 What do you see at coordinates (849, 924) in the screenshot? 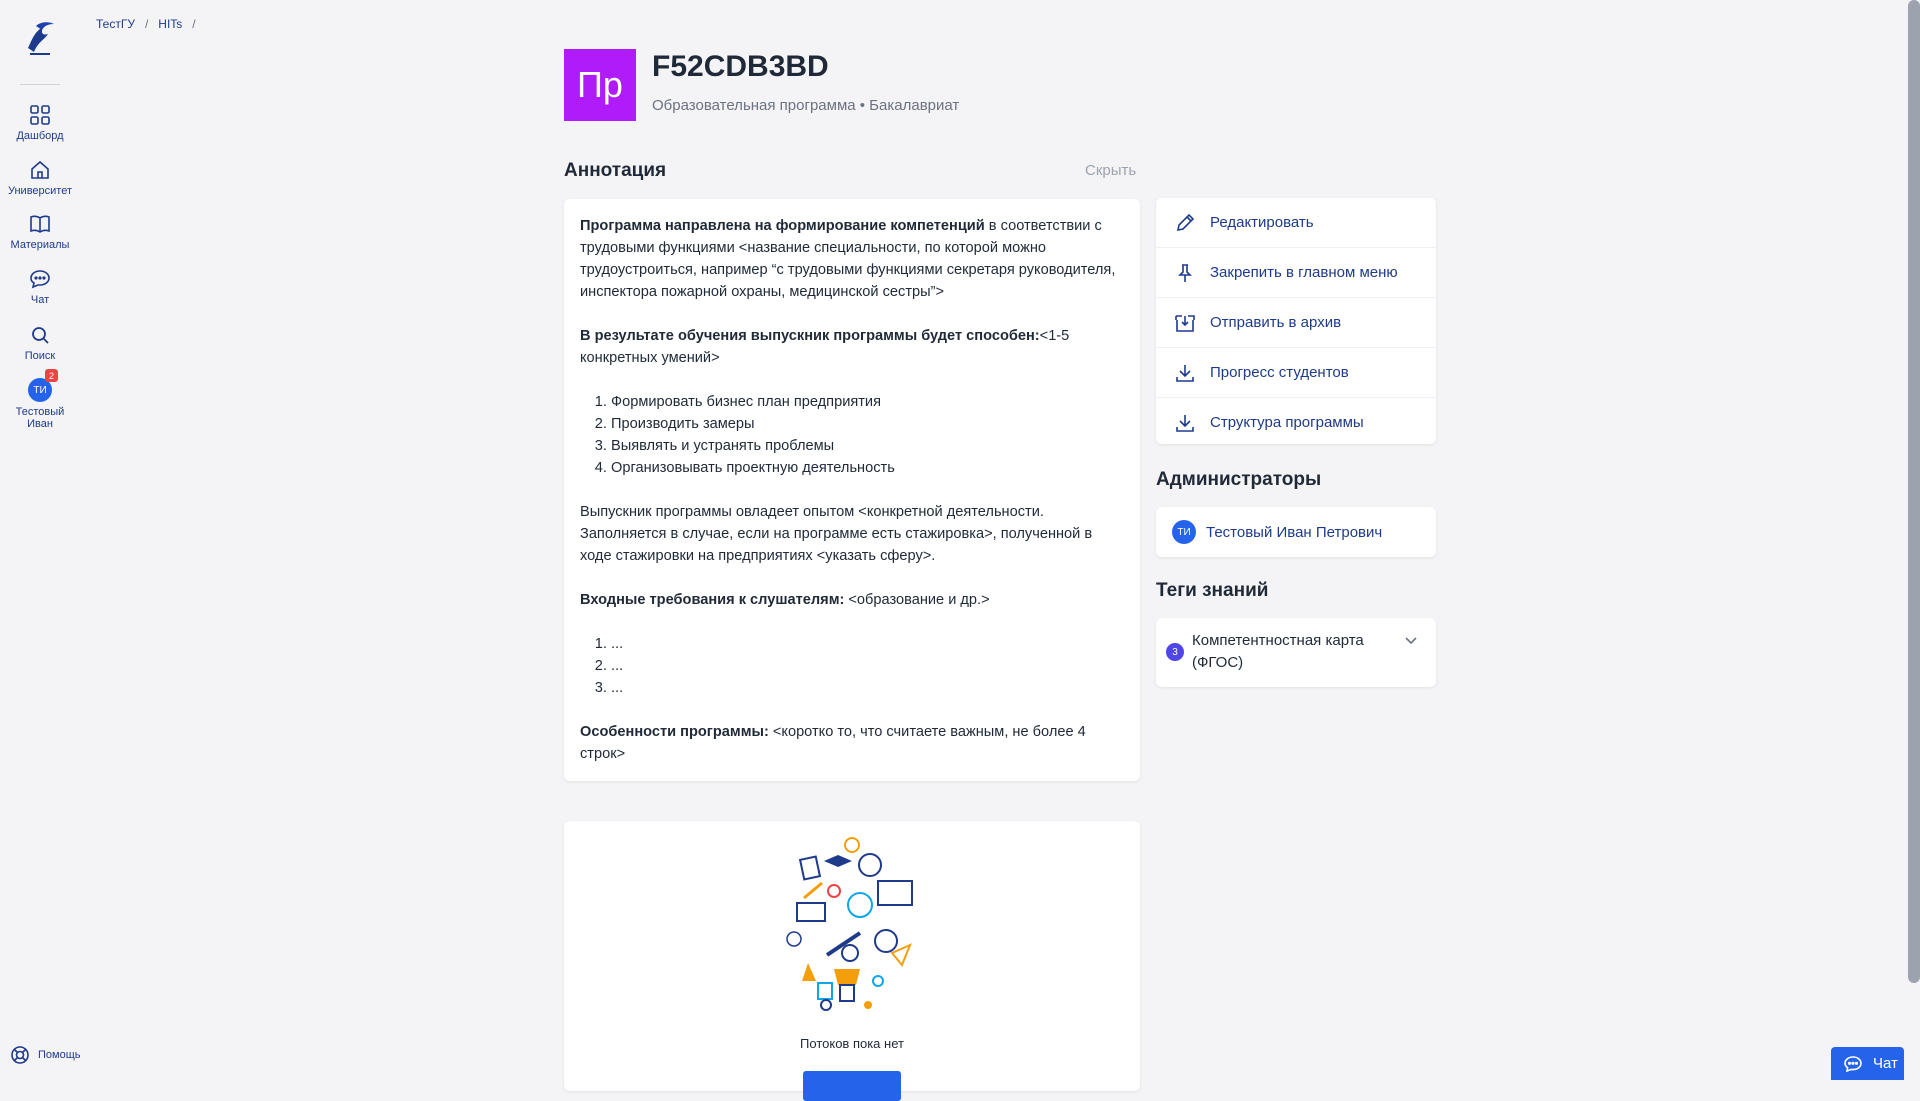
I see `education-illustration-icon` at bounding box center [849, 924].